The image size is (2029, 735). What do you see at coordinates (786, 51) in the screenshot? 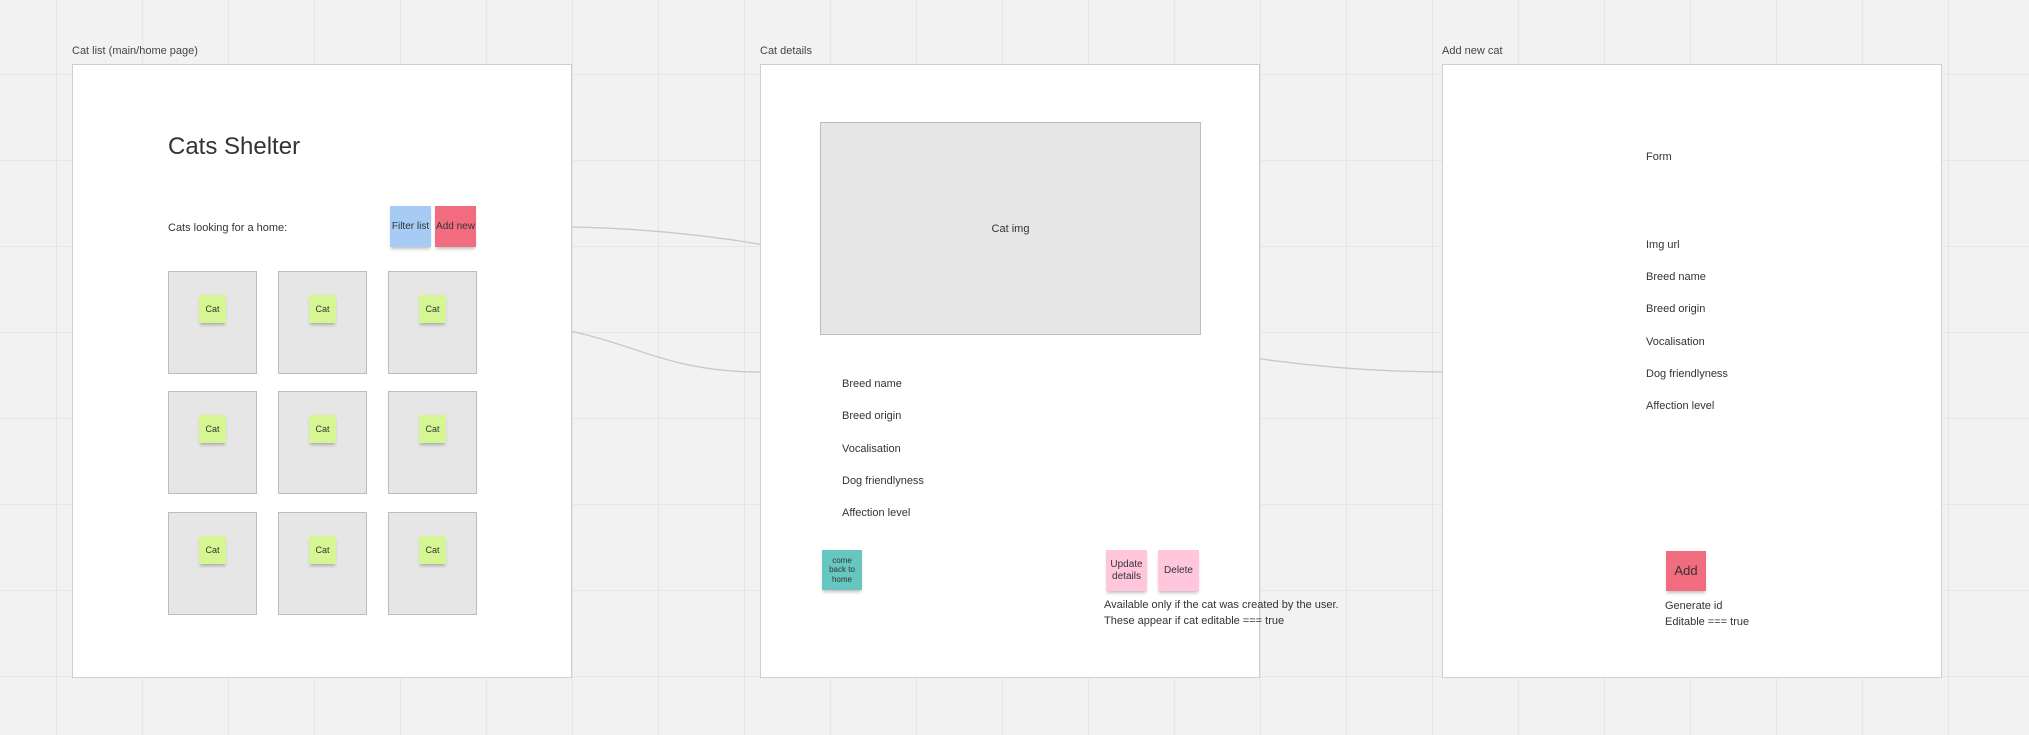
I see `frame-label-cat-details: Cat details` at bounding box center [786, 51].